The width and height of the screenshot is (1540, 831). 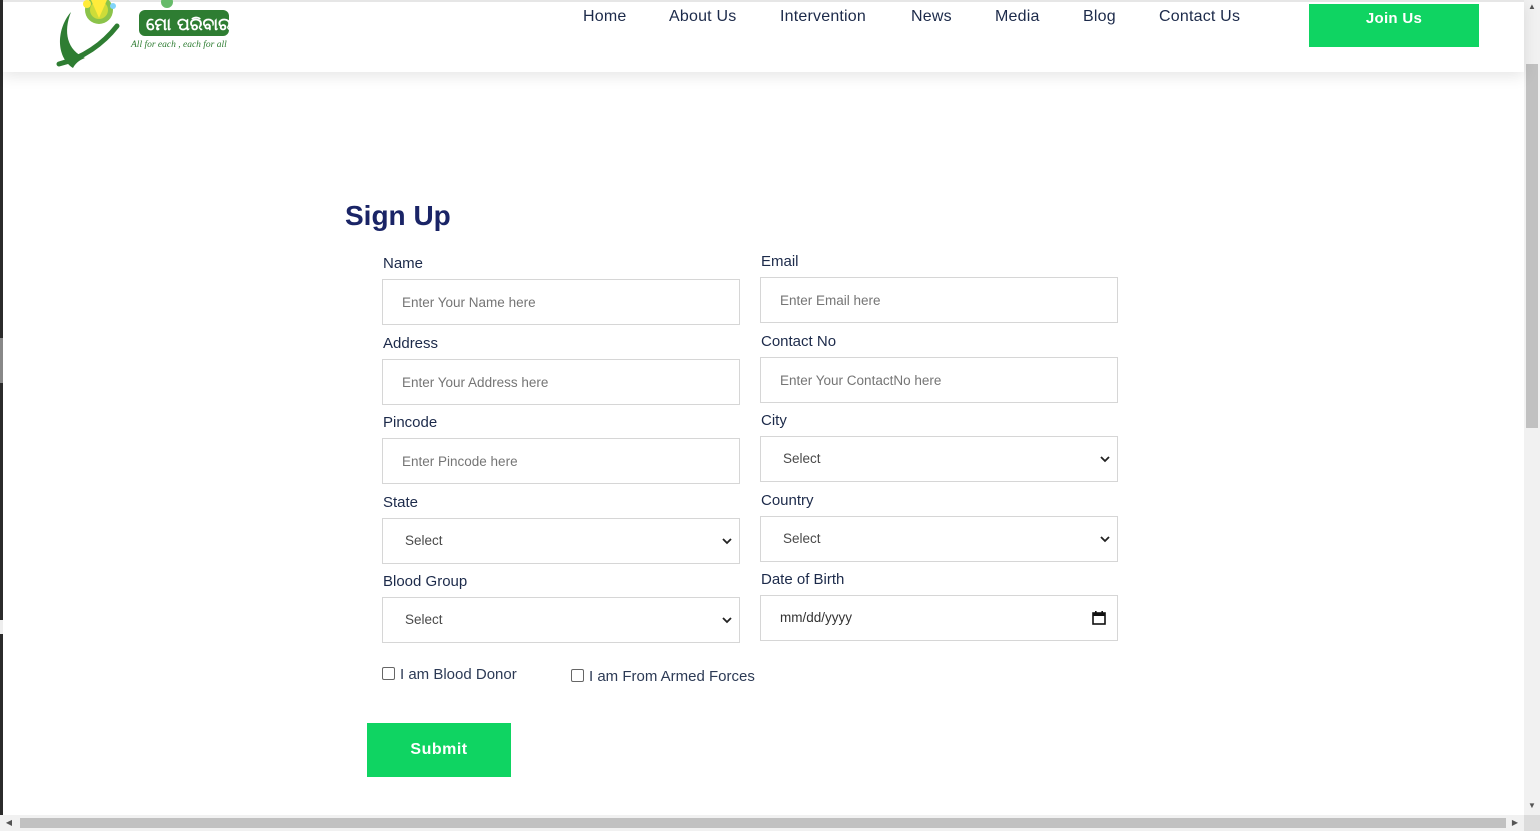 What do you see at coordinates (931, 17) in the screenshot?
I see `nav-news: News` at bounding box center [931, 17].